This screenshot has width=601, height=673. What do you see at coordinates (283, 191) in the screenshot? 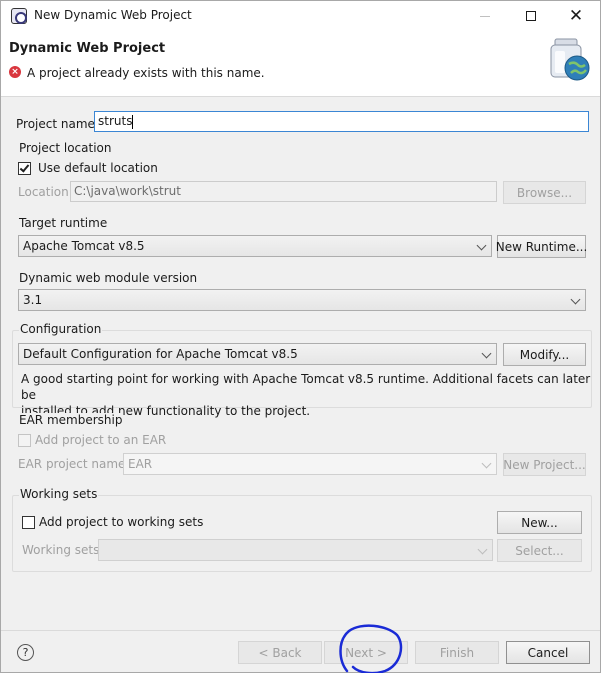
I see `location-input: C:\java\work\strut` at bounding box center [283, 191].